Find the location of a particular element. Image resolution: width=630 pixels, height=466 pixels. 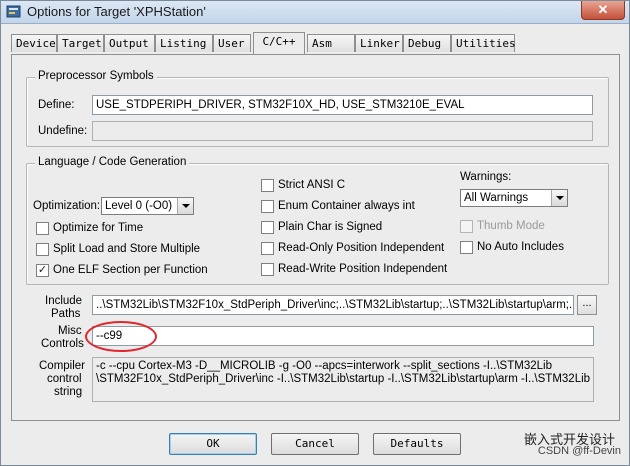

undefine-field is located at coordinates (342, 131).